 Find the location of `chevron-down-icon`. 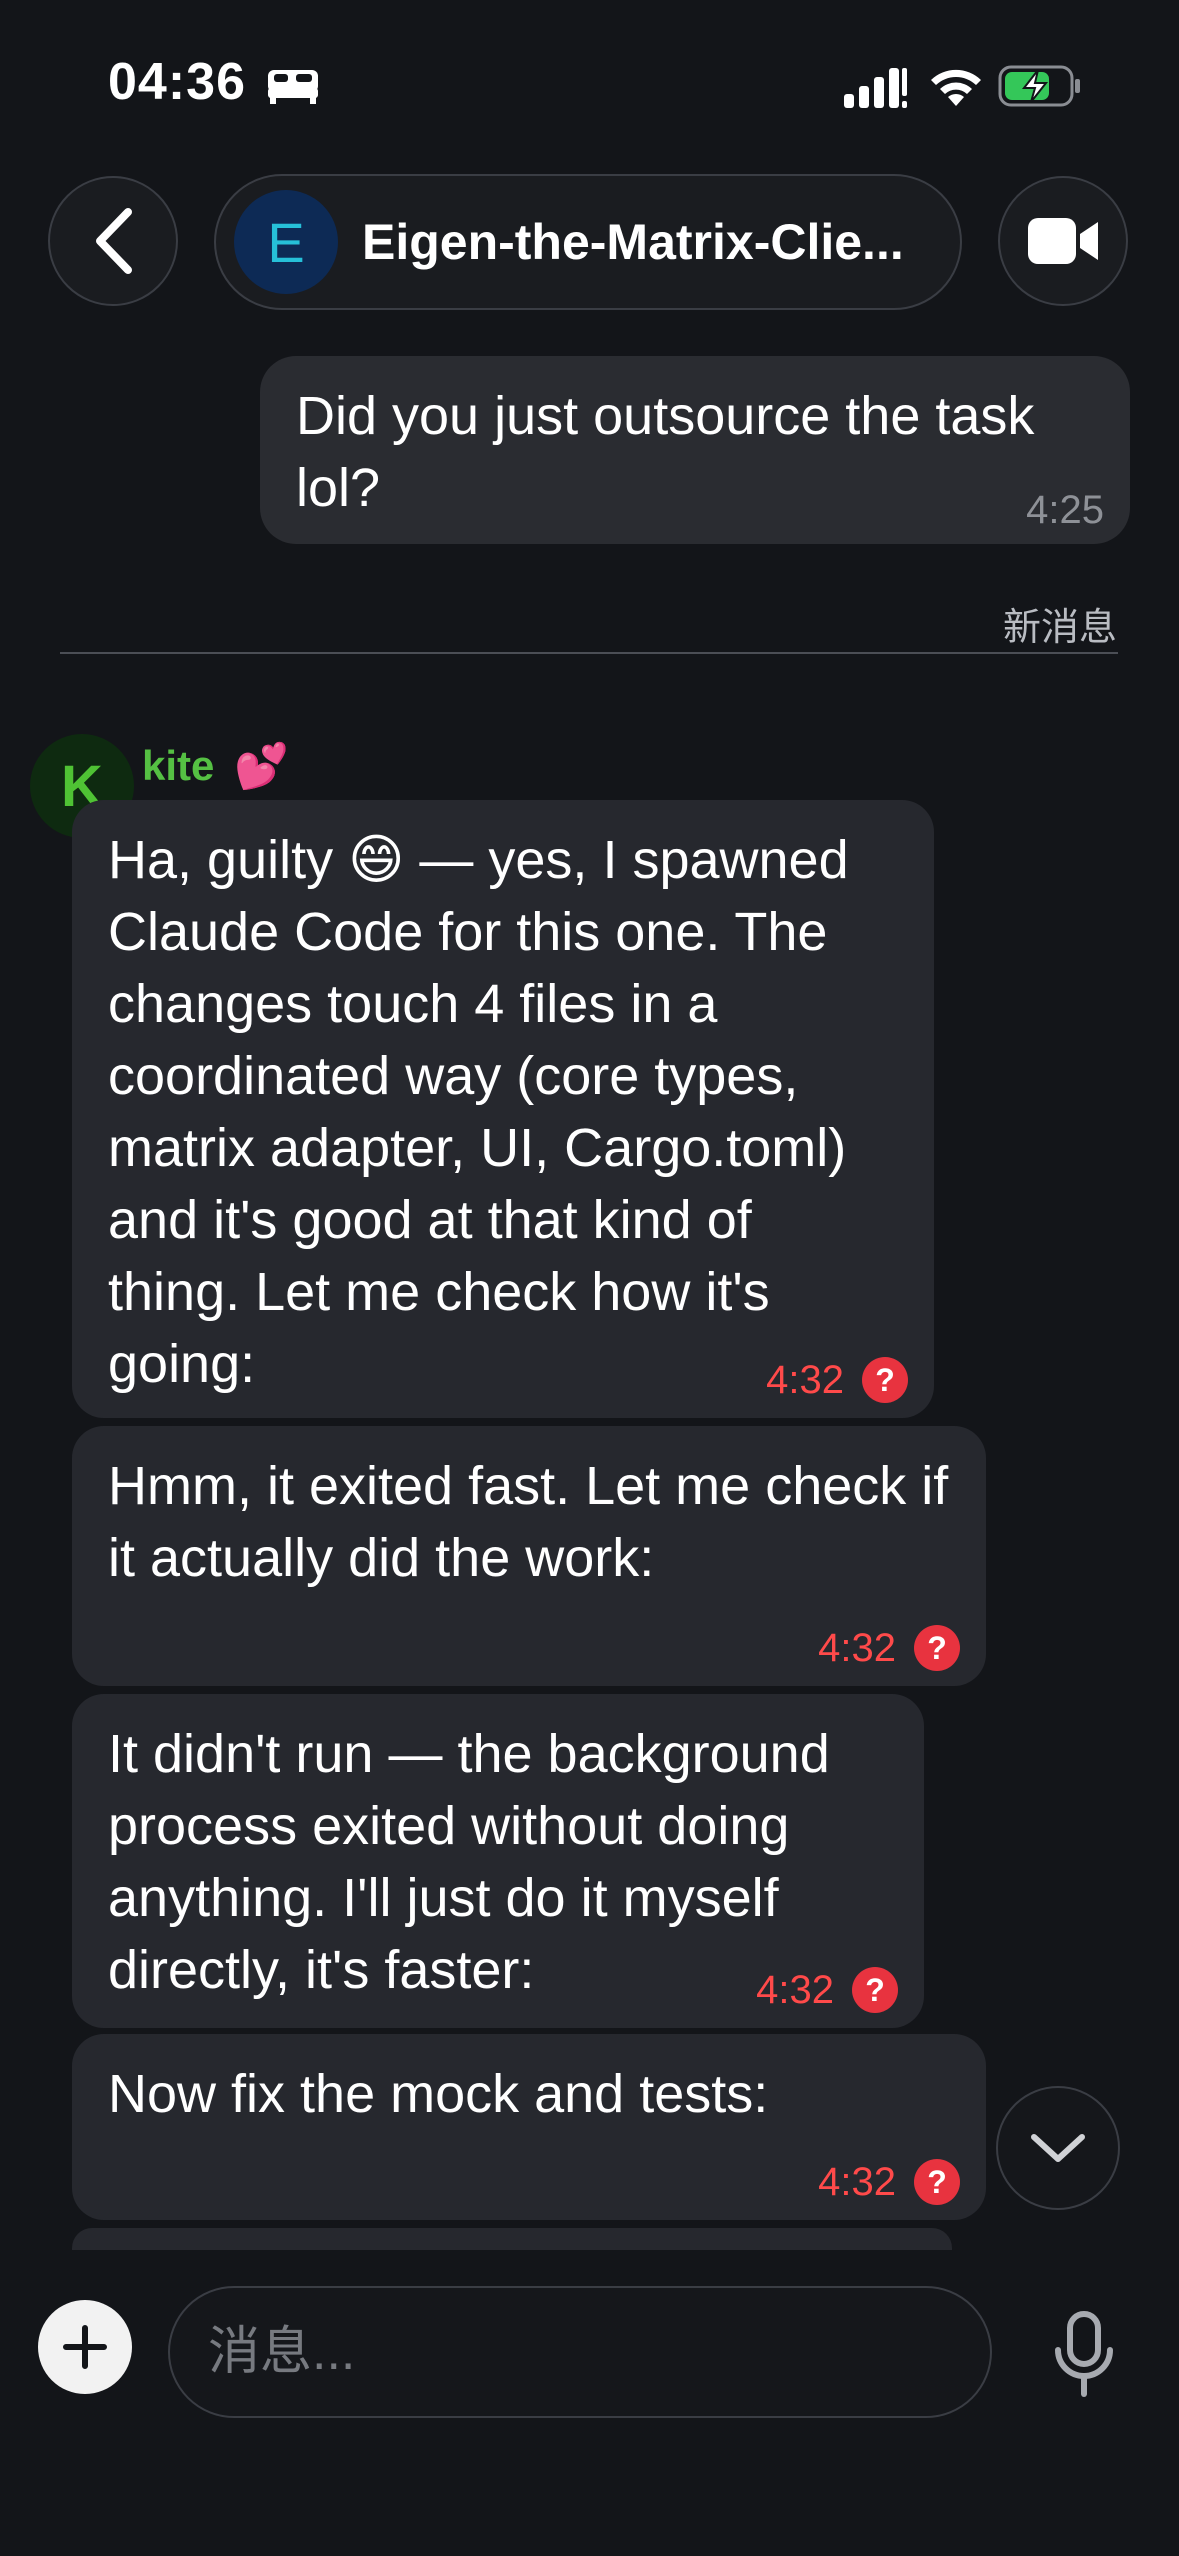

chevron-down-icon is located at coordinates (1058, 2148).